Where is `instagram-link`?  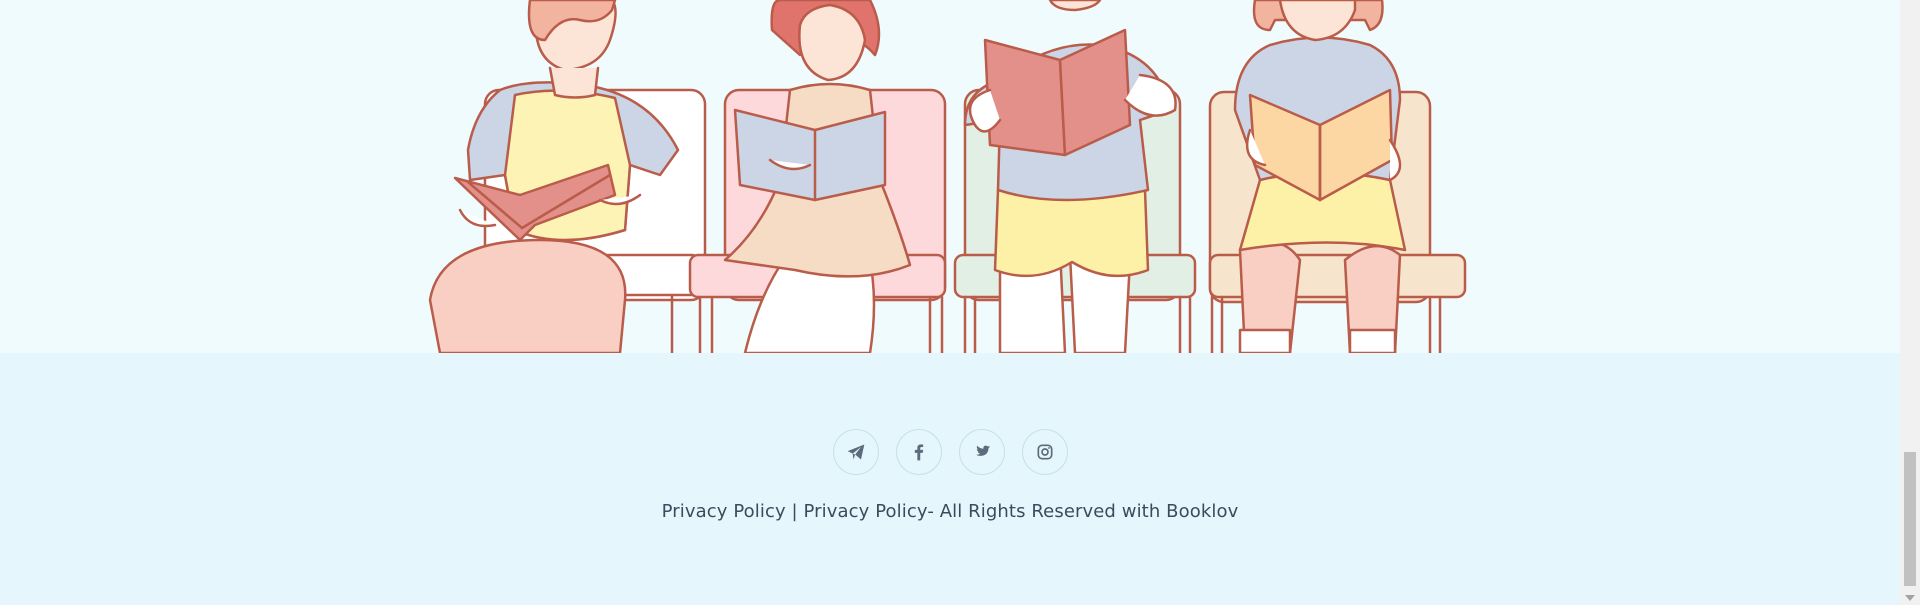 instagram-link is located at coordinates (1044, 452).